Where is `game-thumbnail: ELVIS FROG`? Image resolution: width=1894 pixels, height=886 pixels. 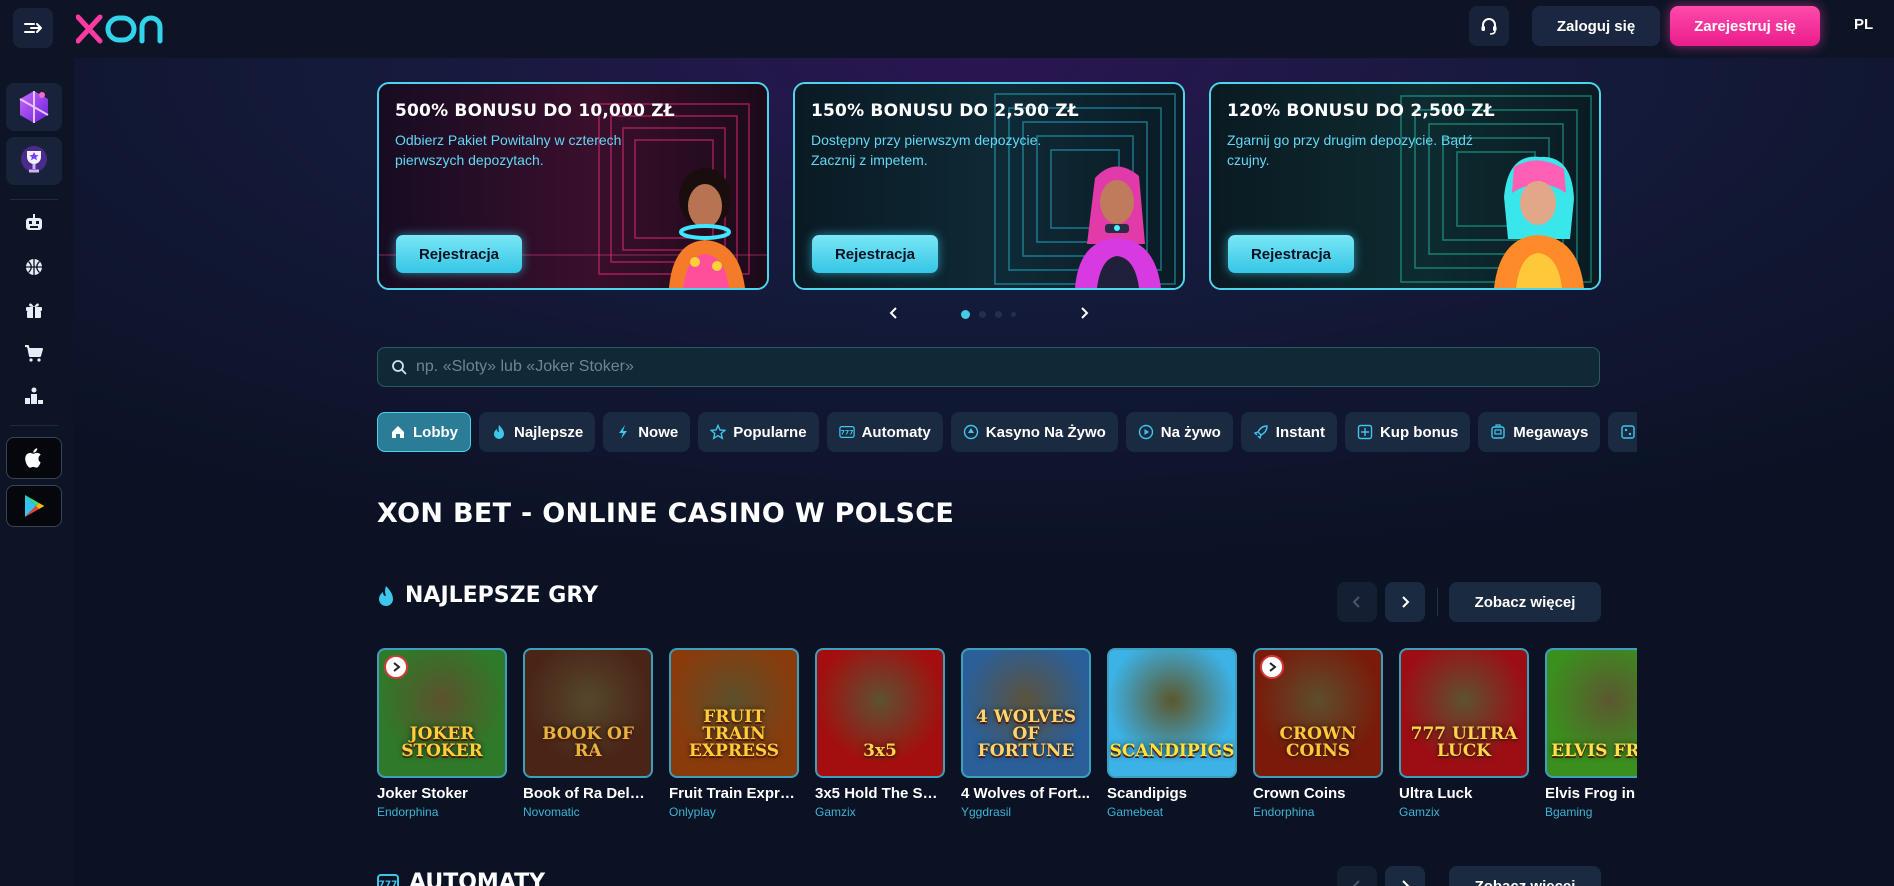 game-thumbnail: ELVIS FROG is located at coordinates (1591, 713).